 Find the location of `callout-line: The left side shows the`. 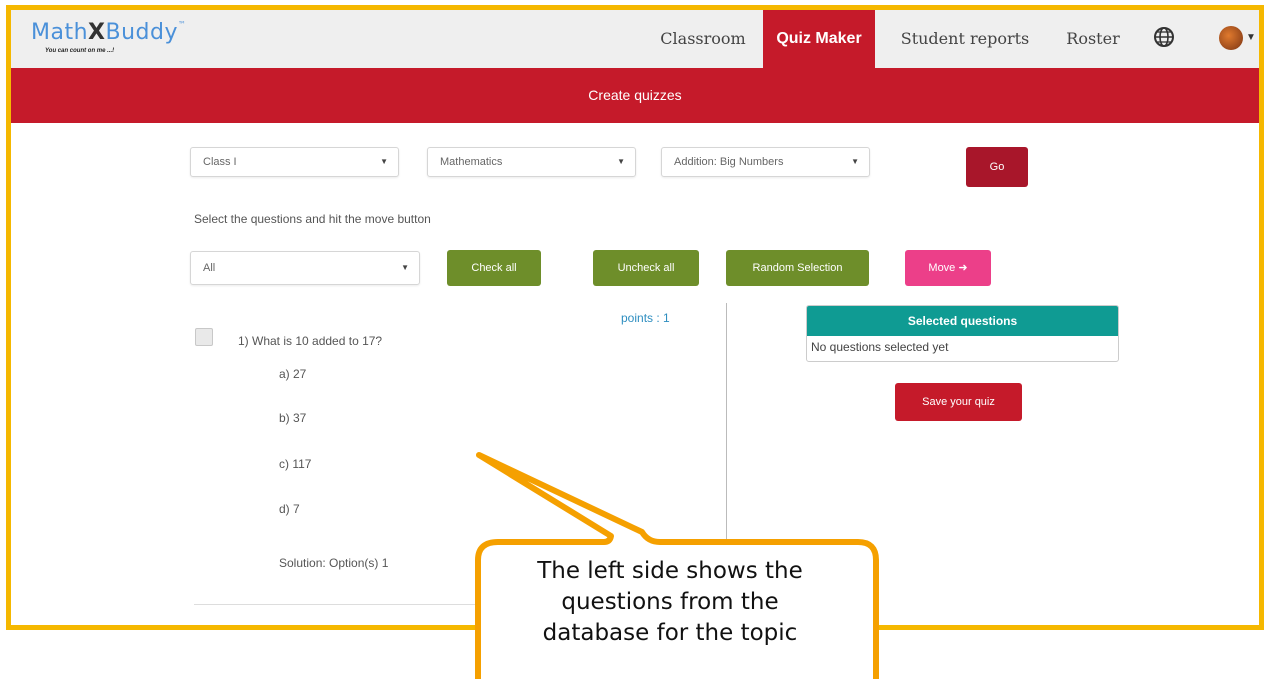

callout-line: The left side shows the is located at coordinates (670, 571).